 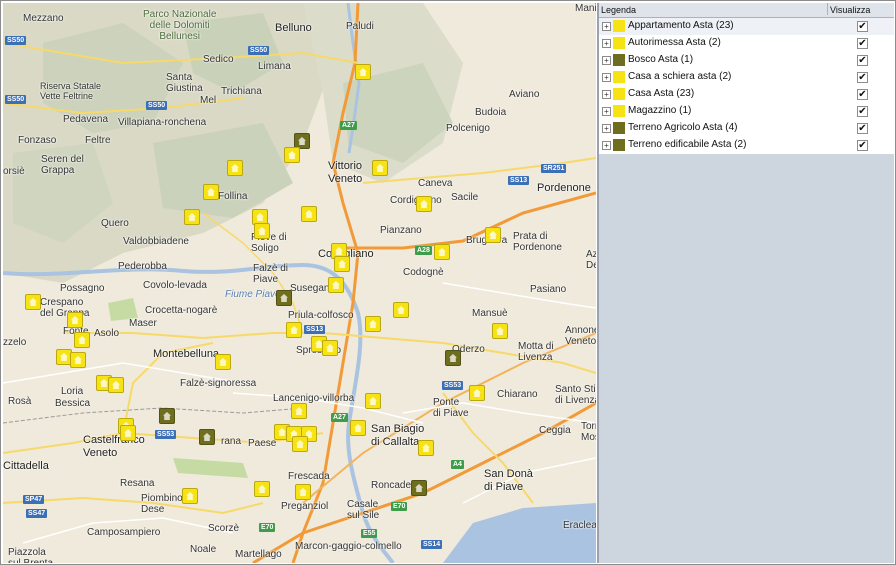 What do you see at coordinates (15, 342) in the screenshot?
I see `place-mussolente: zzelo` at bounding box center [15, 342].